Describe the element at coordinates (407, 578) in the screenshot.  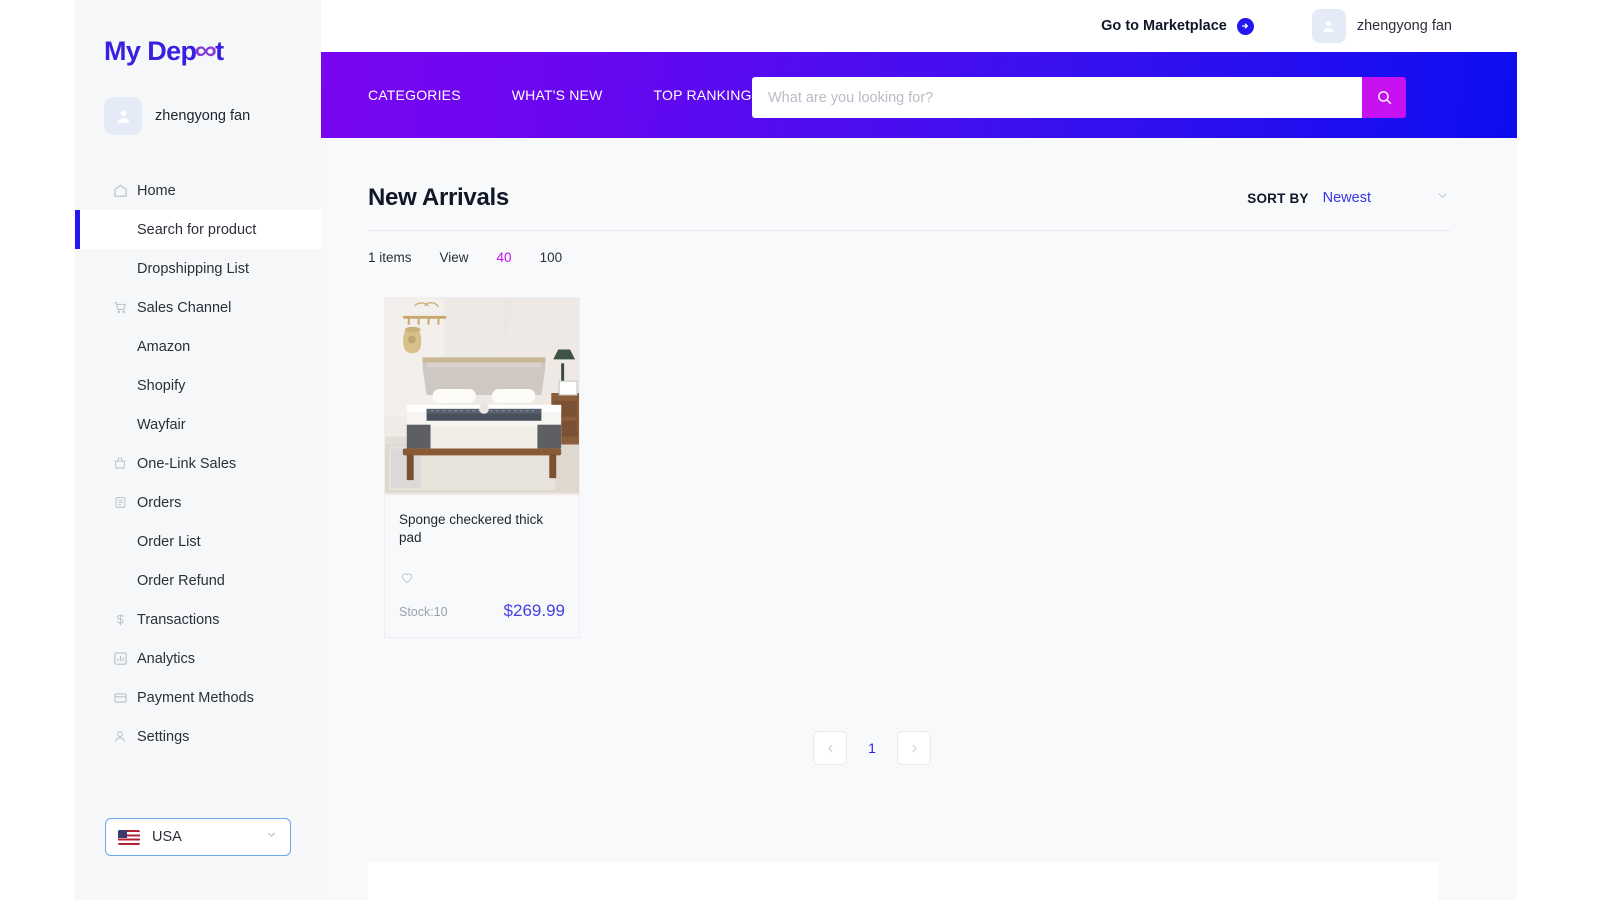
I see `heart-icon` at that location.